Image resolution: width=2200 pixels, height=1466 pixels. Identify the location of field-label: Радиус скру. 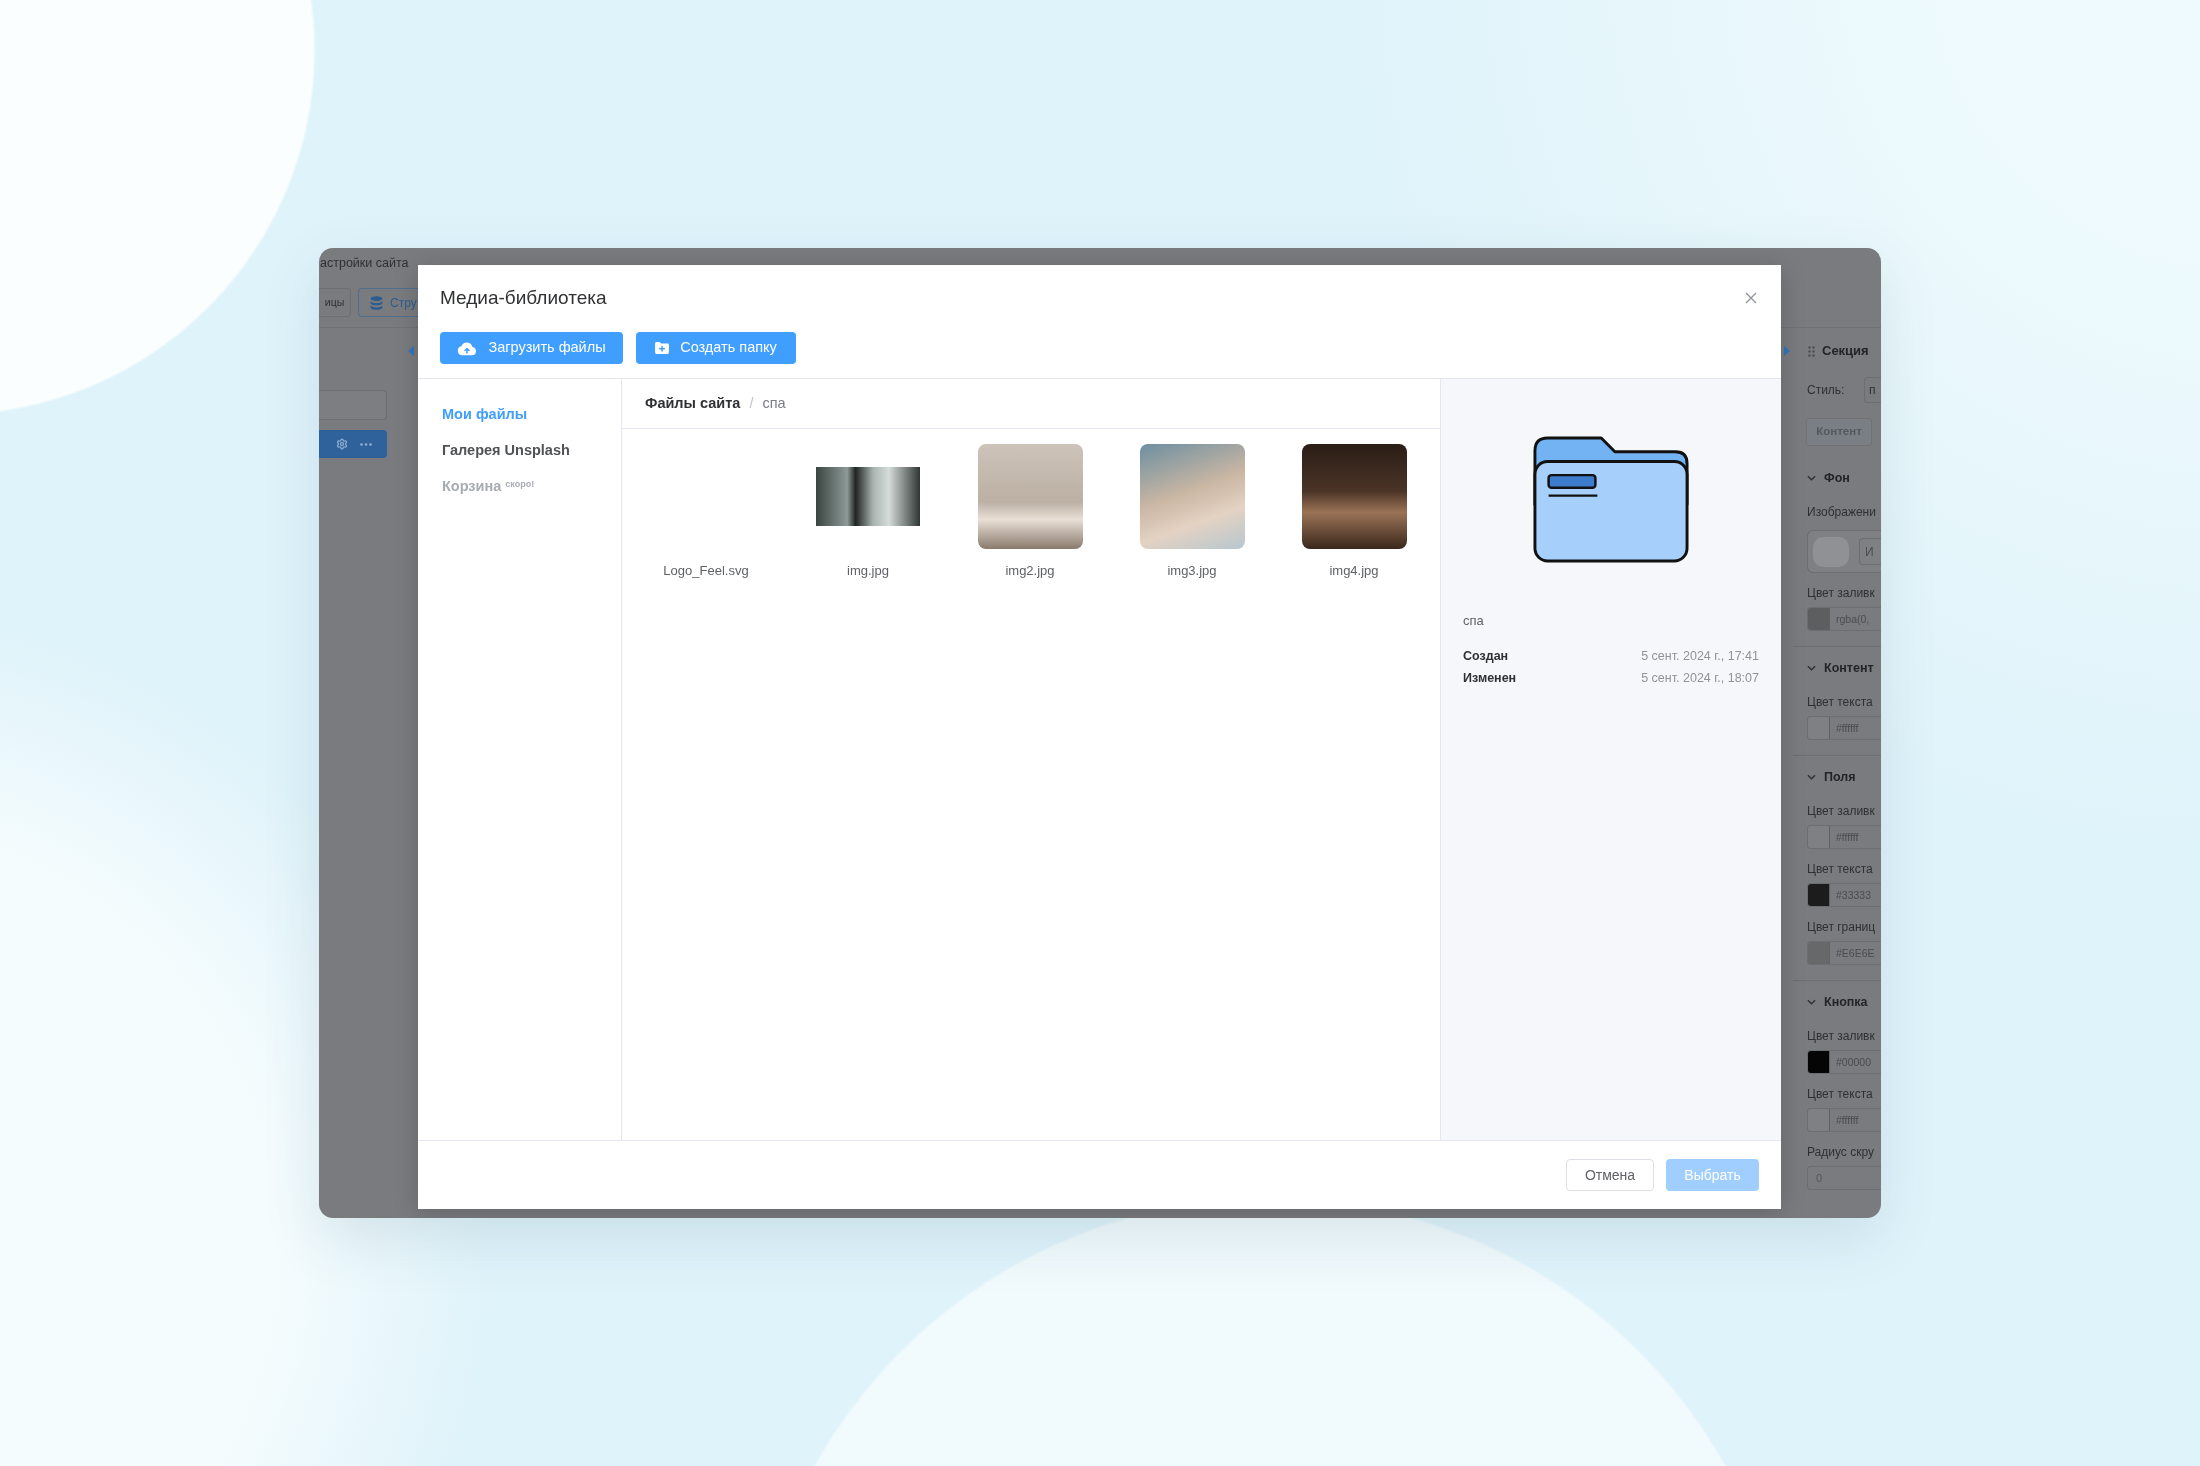
(1841, 1152).